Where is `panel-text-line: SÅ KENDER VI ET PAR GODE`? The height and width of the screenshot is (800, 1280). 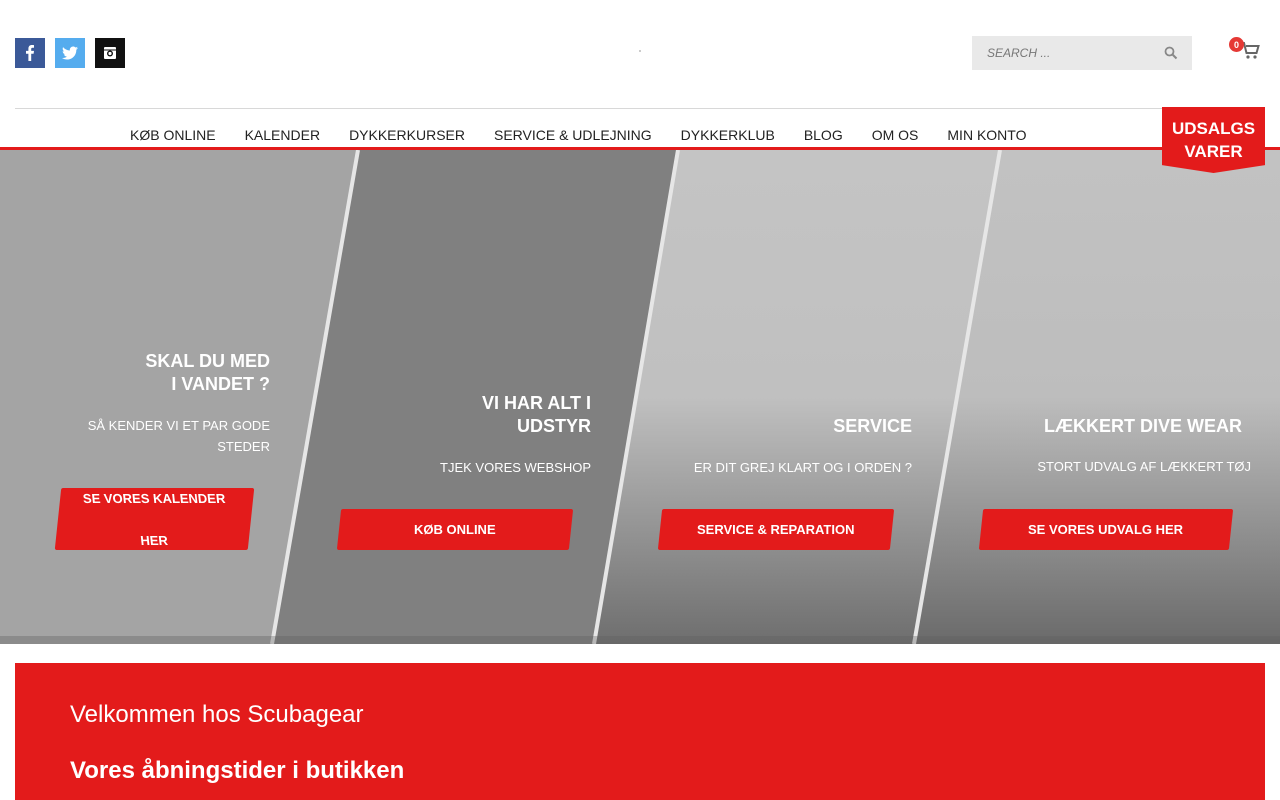
panel-text-line: SÅ KENDER VI ET PAR GODE is located at coordinates (178, 425).